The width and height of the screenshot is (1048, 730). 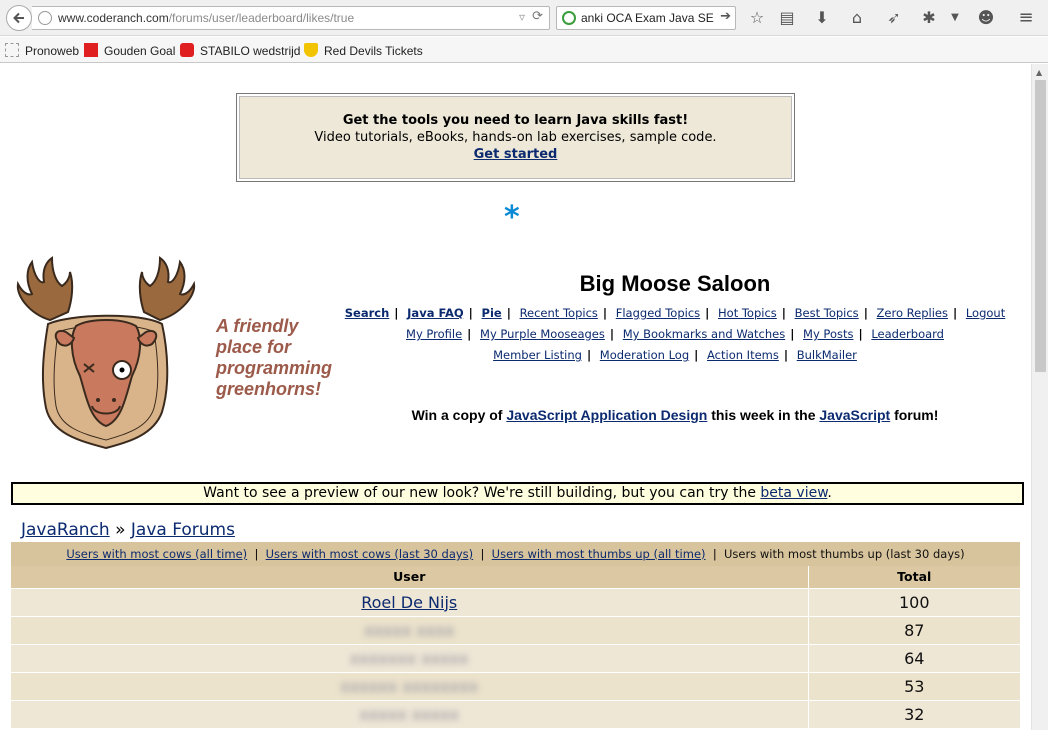 What do you see at coordinates (45, 18) in the screenshot?
I see `globe-icon` at bounding box center [45, 18].